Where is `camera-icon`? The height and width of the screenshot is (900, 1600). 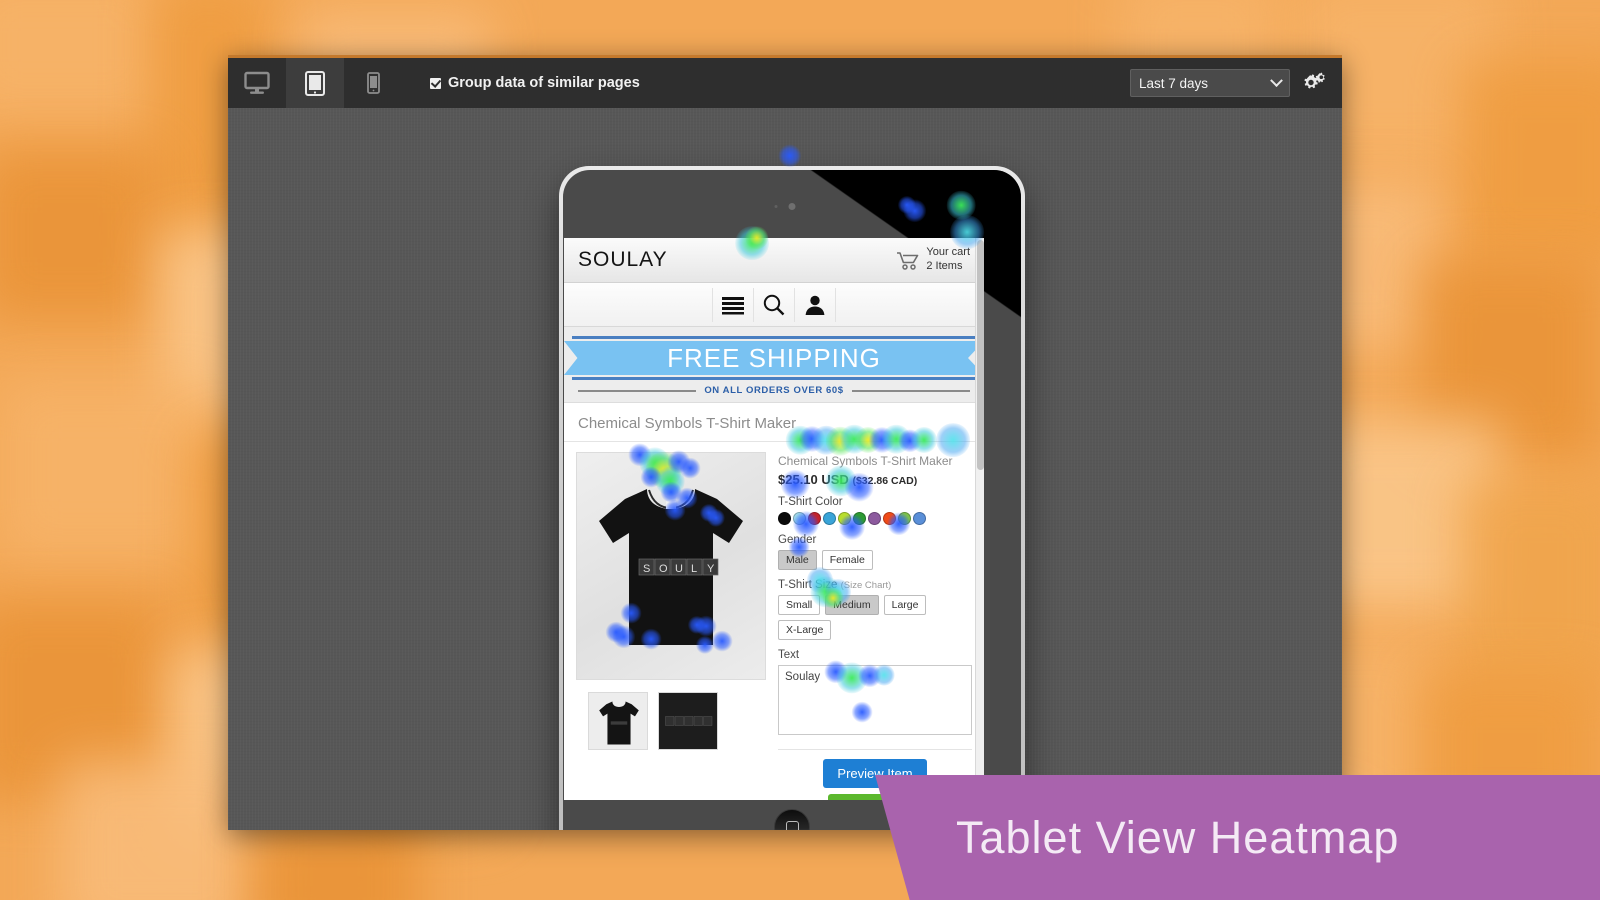 camera-icon is located at coordinates (792, 206).